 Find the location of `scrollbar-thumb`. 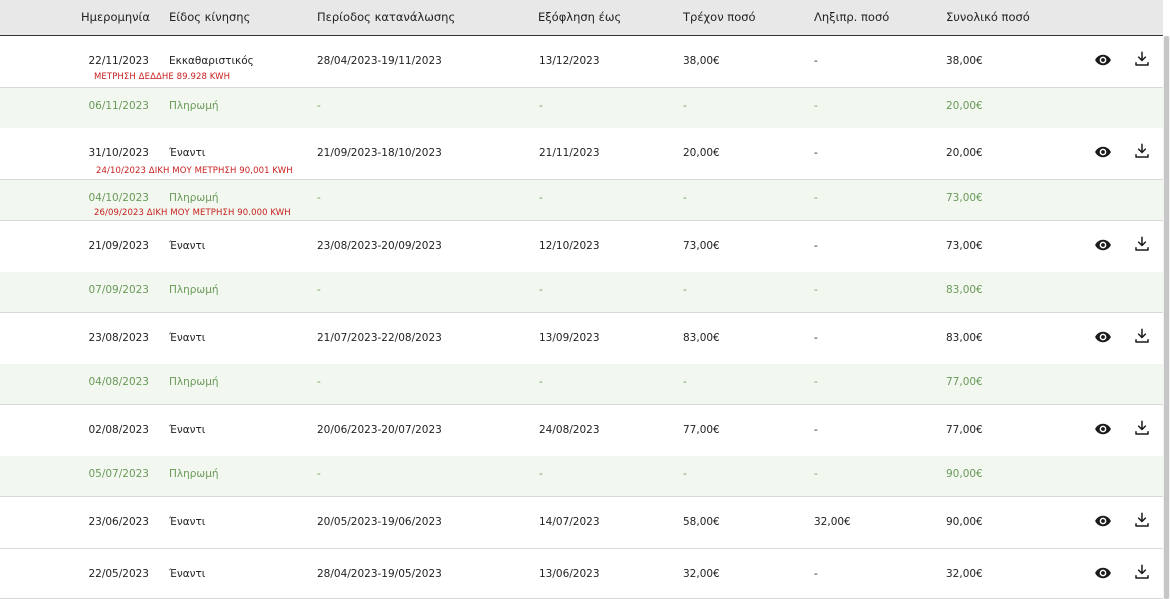

scrollbar-thumb is located at coordinates (1166, 317).